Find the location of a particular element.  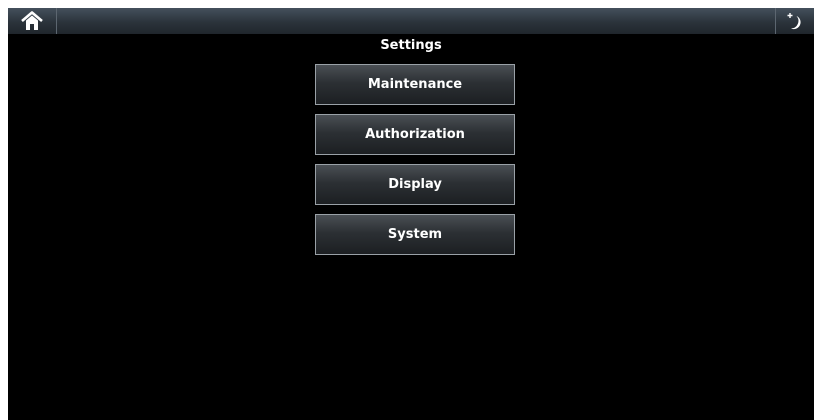

night-mode-button is located at coordinates (794, 21).